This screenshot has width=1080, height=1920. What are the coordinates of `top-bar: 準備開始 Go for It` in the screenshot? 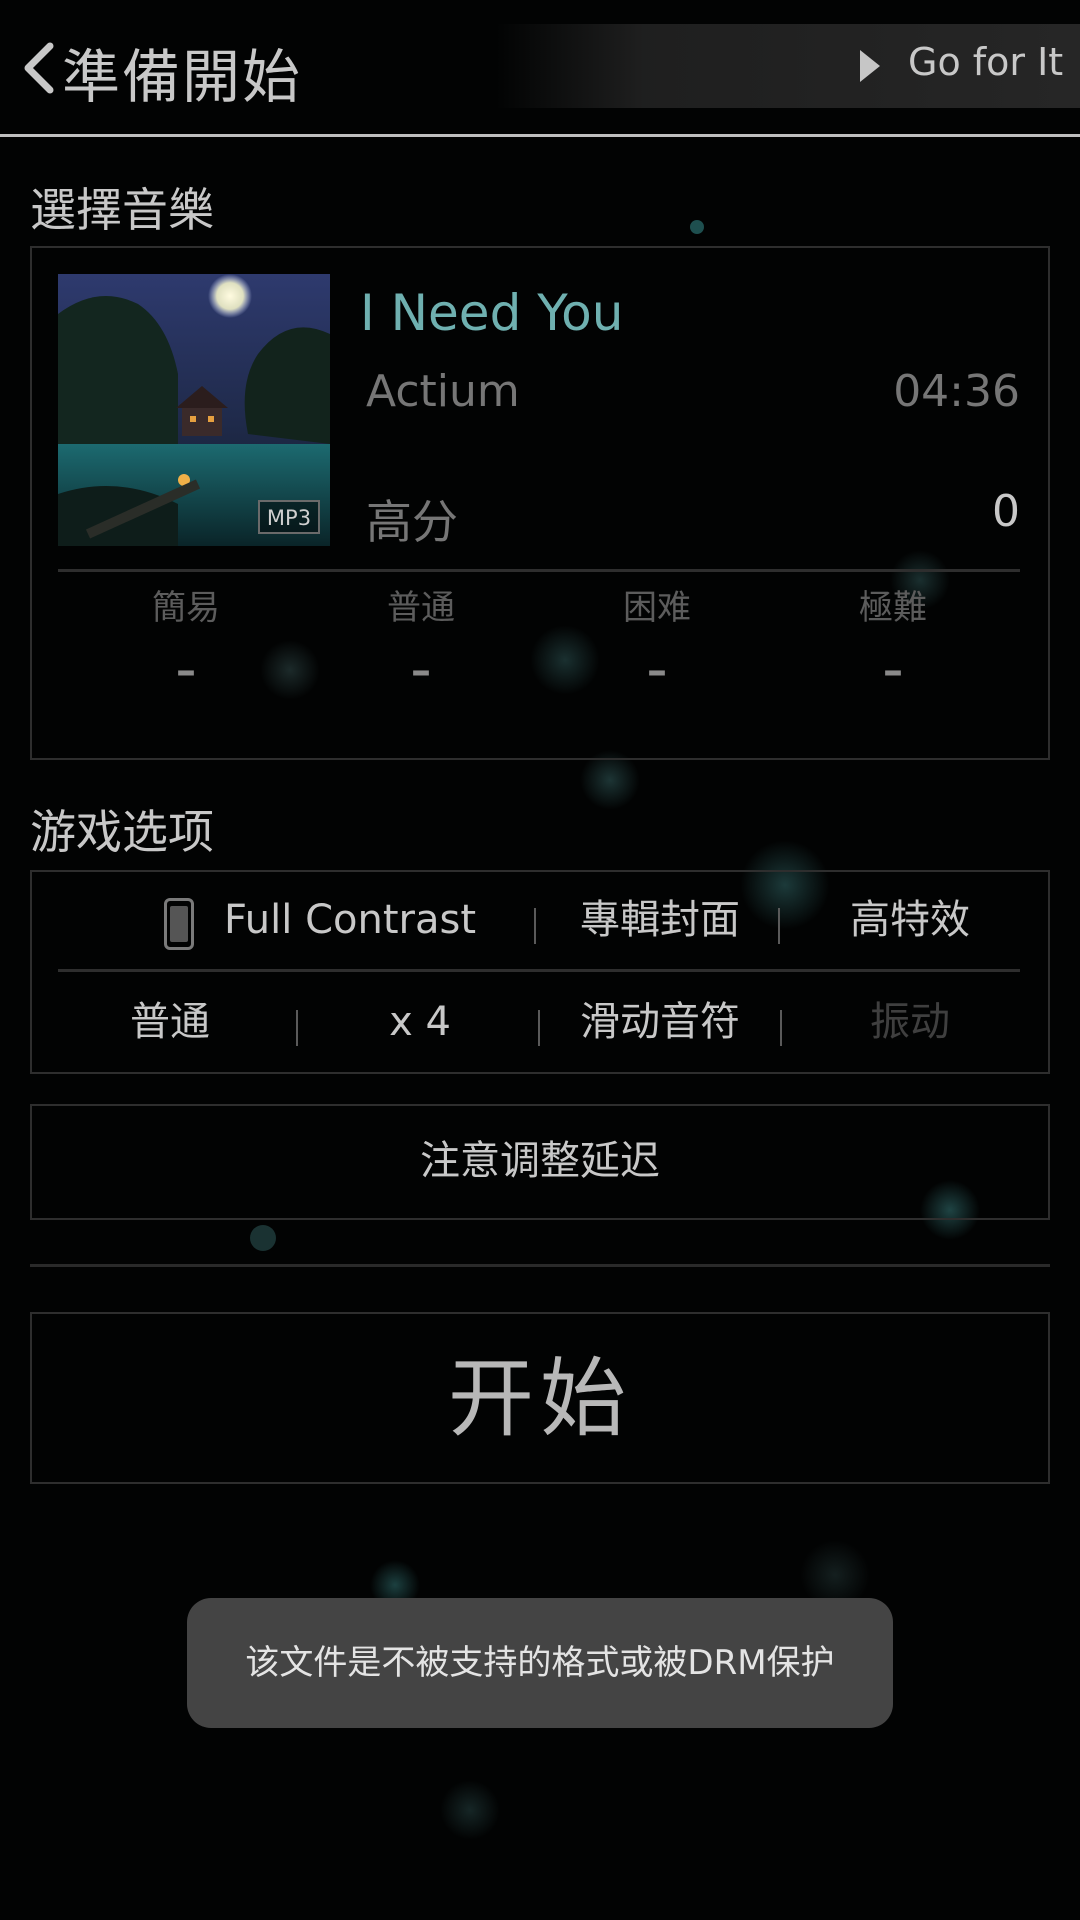 It's located at (540, 68).